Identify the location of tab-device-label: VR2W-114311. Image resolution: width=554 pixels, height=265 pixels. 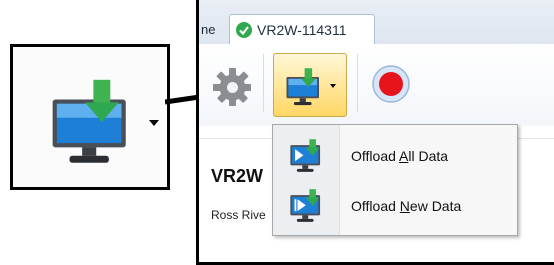
(302, 30).